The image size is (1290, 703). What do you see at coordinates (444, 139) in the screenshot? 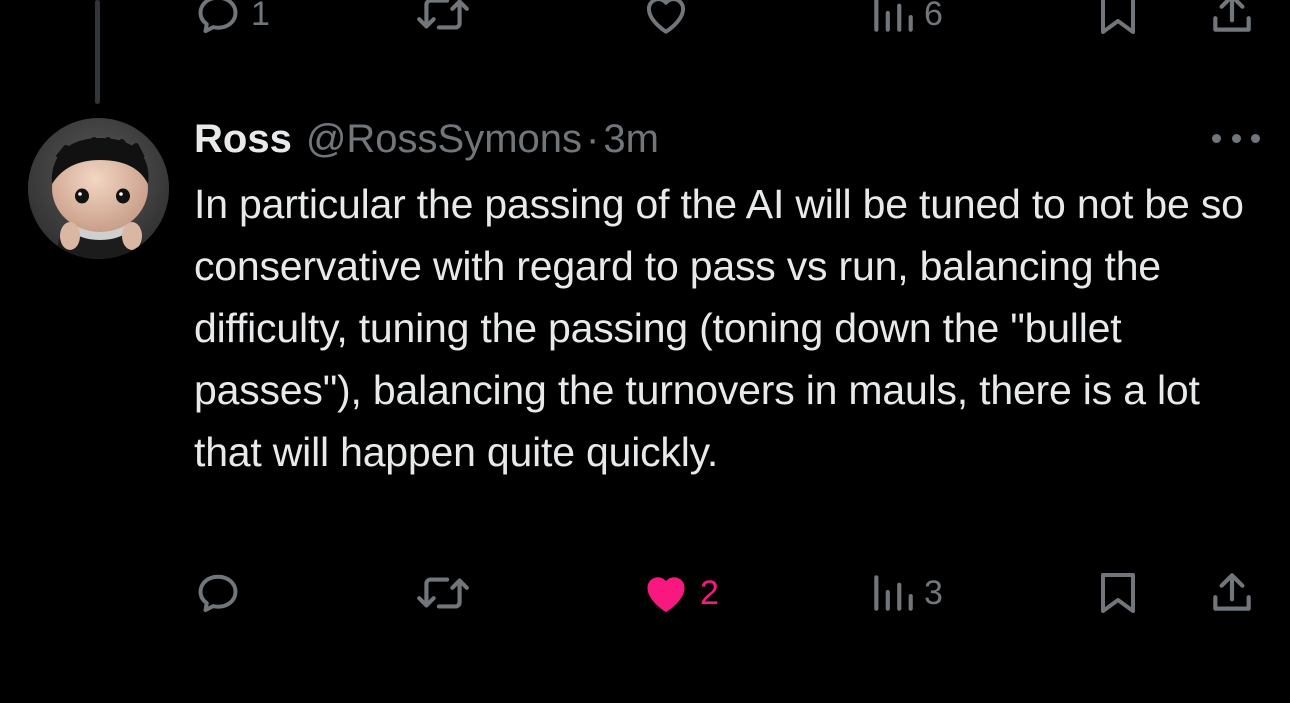
I see `author-handle: @RossSymons` at bounding box center [444, 139].